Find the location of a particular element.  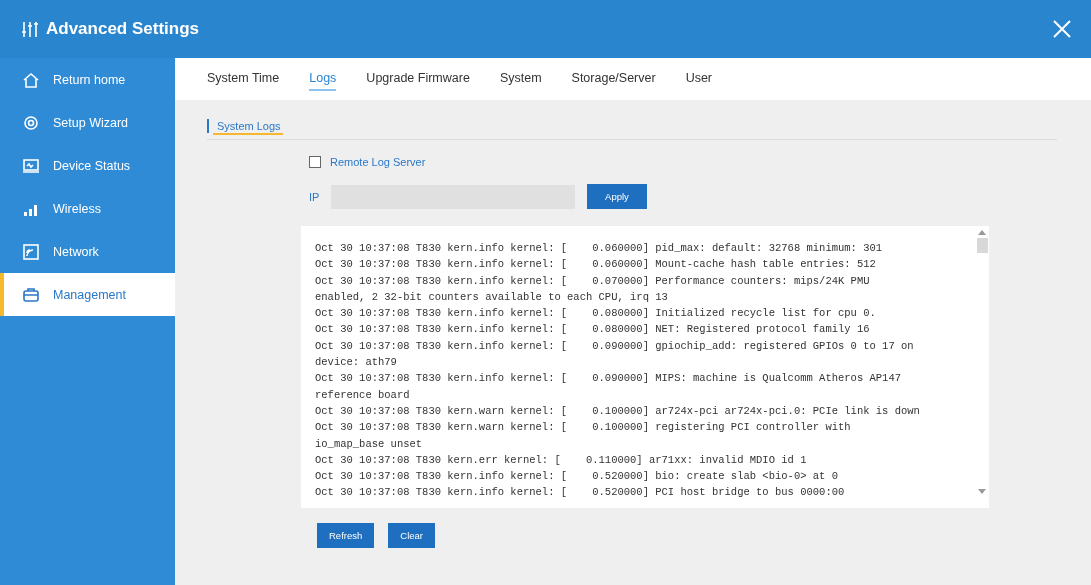

log-line: Oct 30 10:37:08 T830 kern.info kernel: [ 0.060000] pid_max: default: 32768 minimum: 301 is located at coordinates (599, 248).